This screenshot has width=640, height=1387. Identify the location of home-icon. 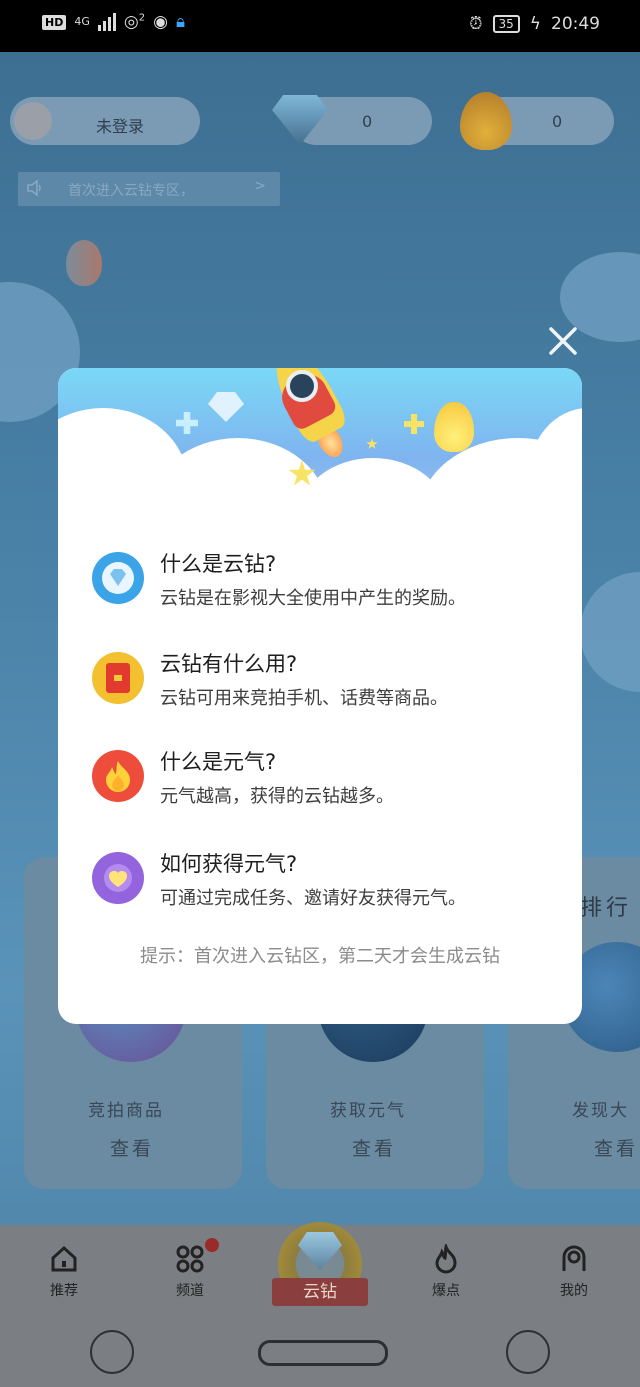
(64, 1259).